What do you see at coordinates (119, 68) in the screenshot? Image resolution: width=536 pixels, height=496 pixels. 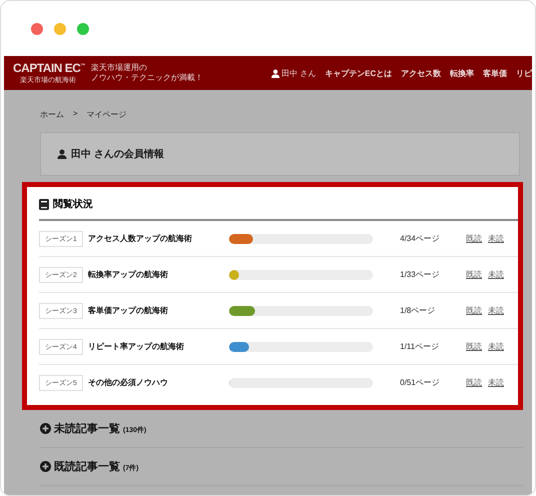 I see `tagline-text: 楽天市場運用の` at bounding box center [119, 68].